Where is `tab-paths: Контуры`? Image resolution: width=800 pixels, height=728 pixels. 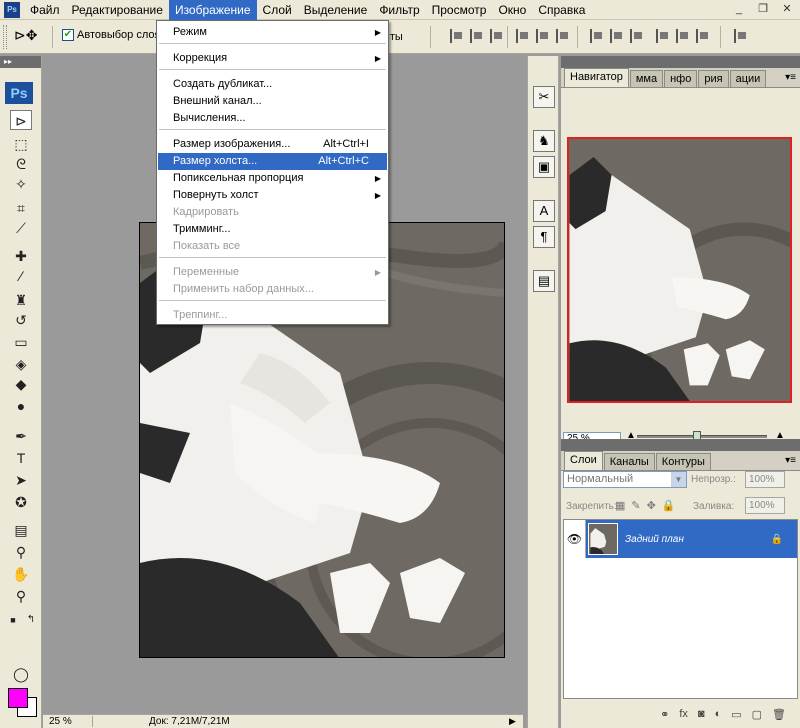 tab-paths: Контуры is located at coordinates (683, 461).